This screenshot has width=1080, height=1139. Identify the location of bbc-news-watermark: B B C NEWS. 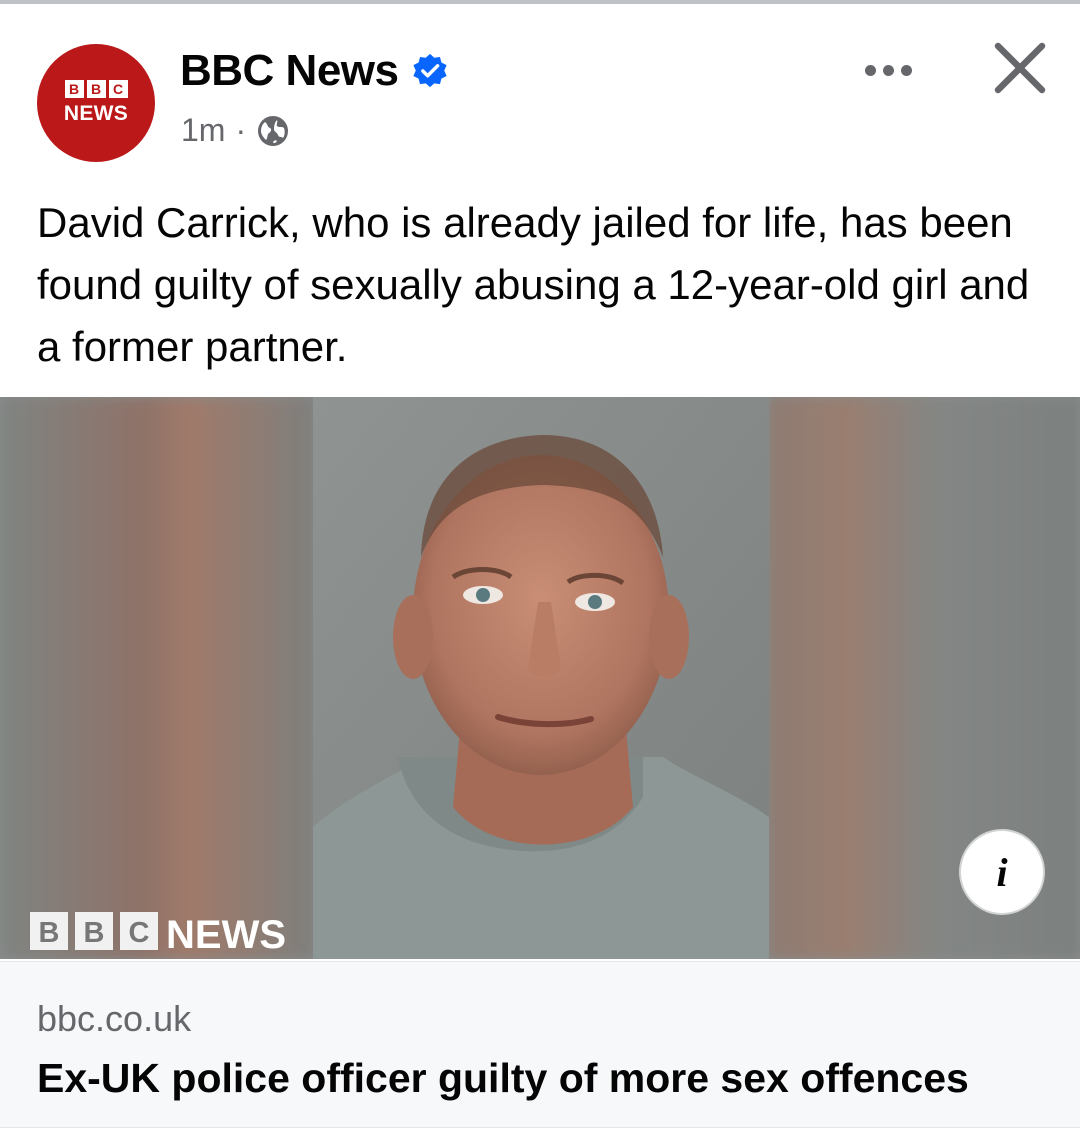
(158, 933).